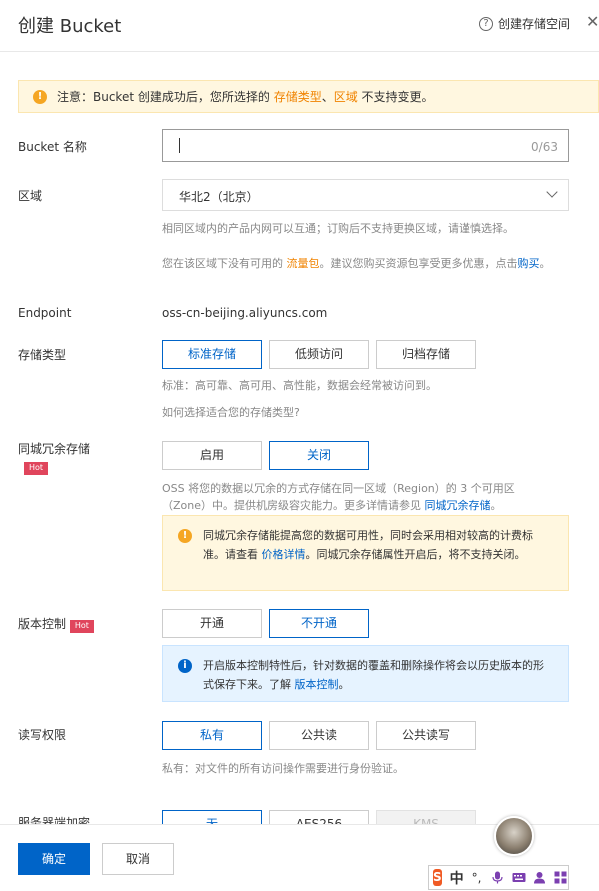 The height and width of the screenshot is (891, 599). I want to click on help-label: 创建存储空间, so click(534, 24).